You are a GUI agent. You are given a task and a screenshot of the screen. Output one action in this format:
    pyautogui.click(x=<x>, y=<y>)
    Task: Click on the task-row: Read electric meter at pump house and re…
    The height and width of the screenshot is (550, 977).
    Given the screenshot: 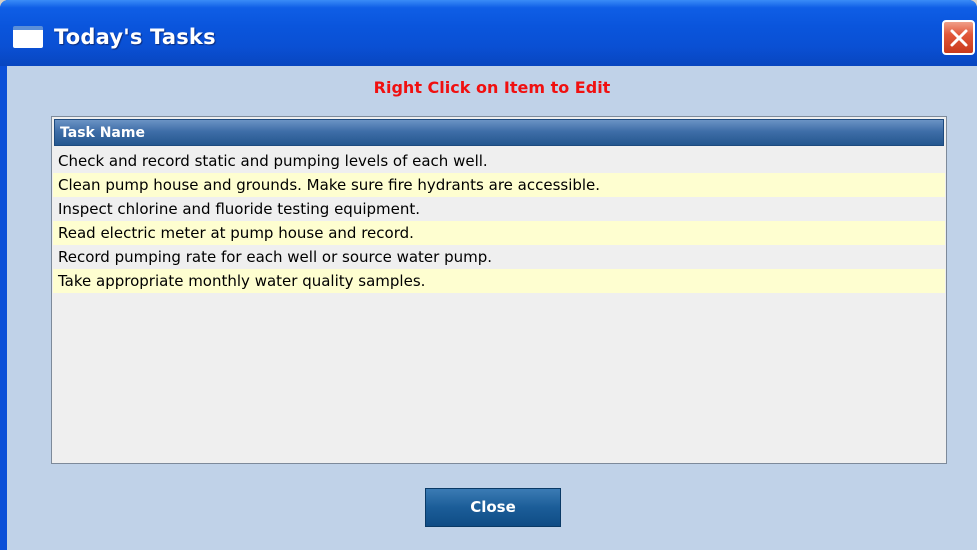 What is the action you would take?
    pyautogui.click(x=499, y=233)
    